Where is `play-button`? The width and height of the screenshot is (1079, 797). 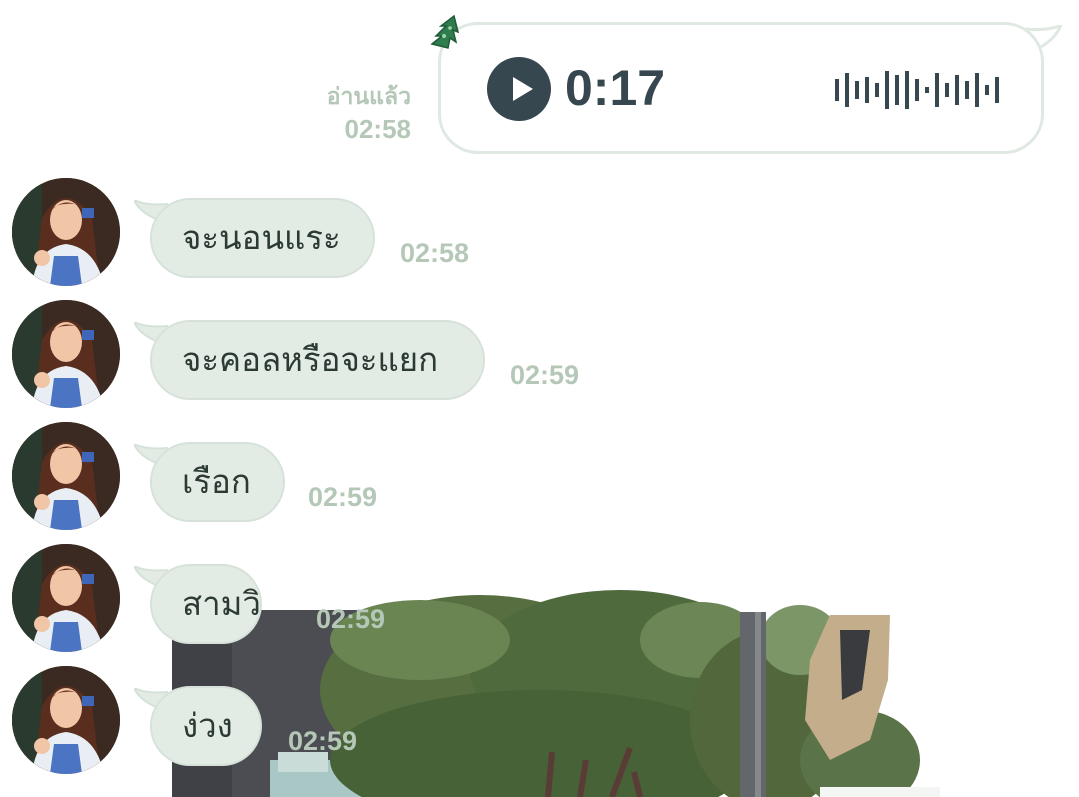 play-button is located at coordinates (519, 89).